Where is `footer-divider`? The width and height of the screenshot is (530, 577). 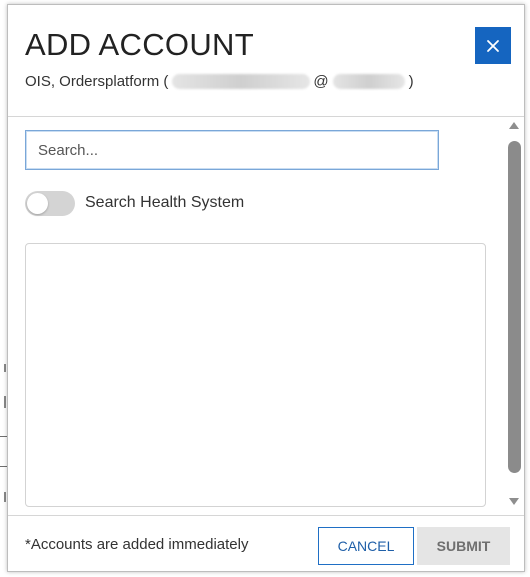
footer-divider is located at coordinates (266, 515).